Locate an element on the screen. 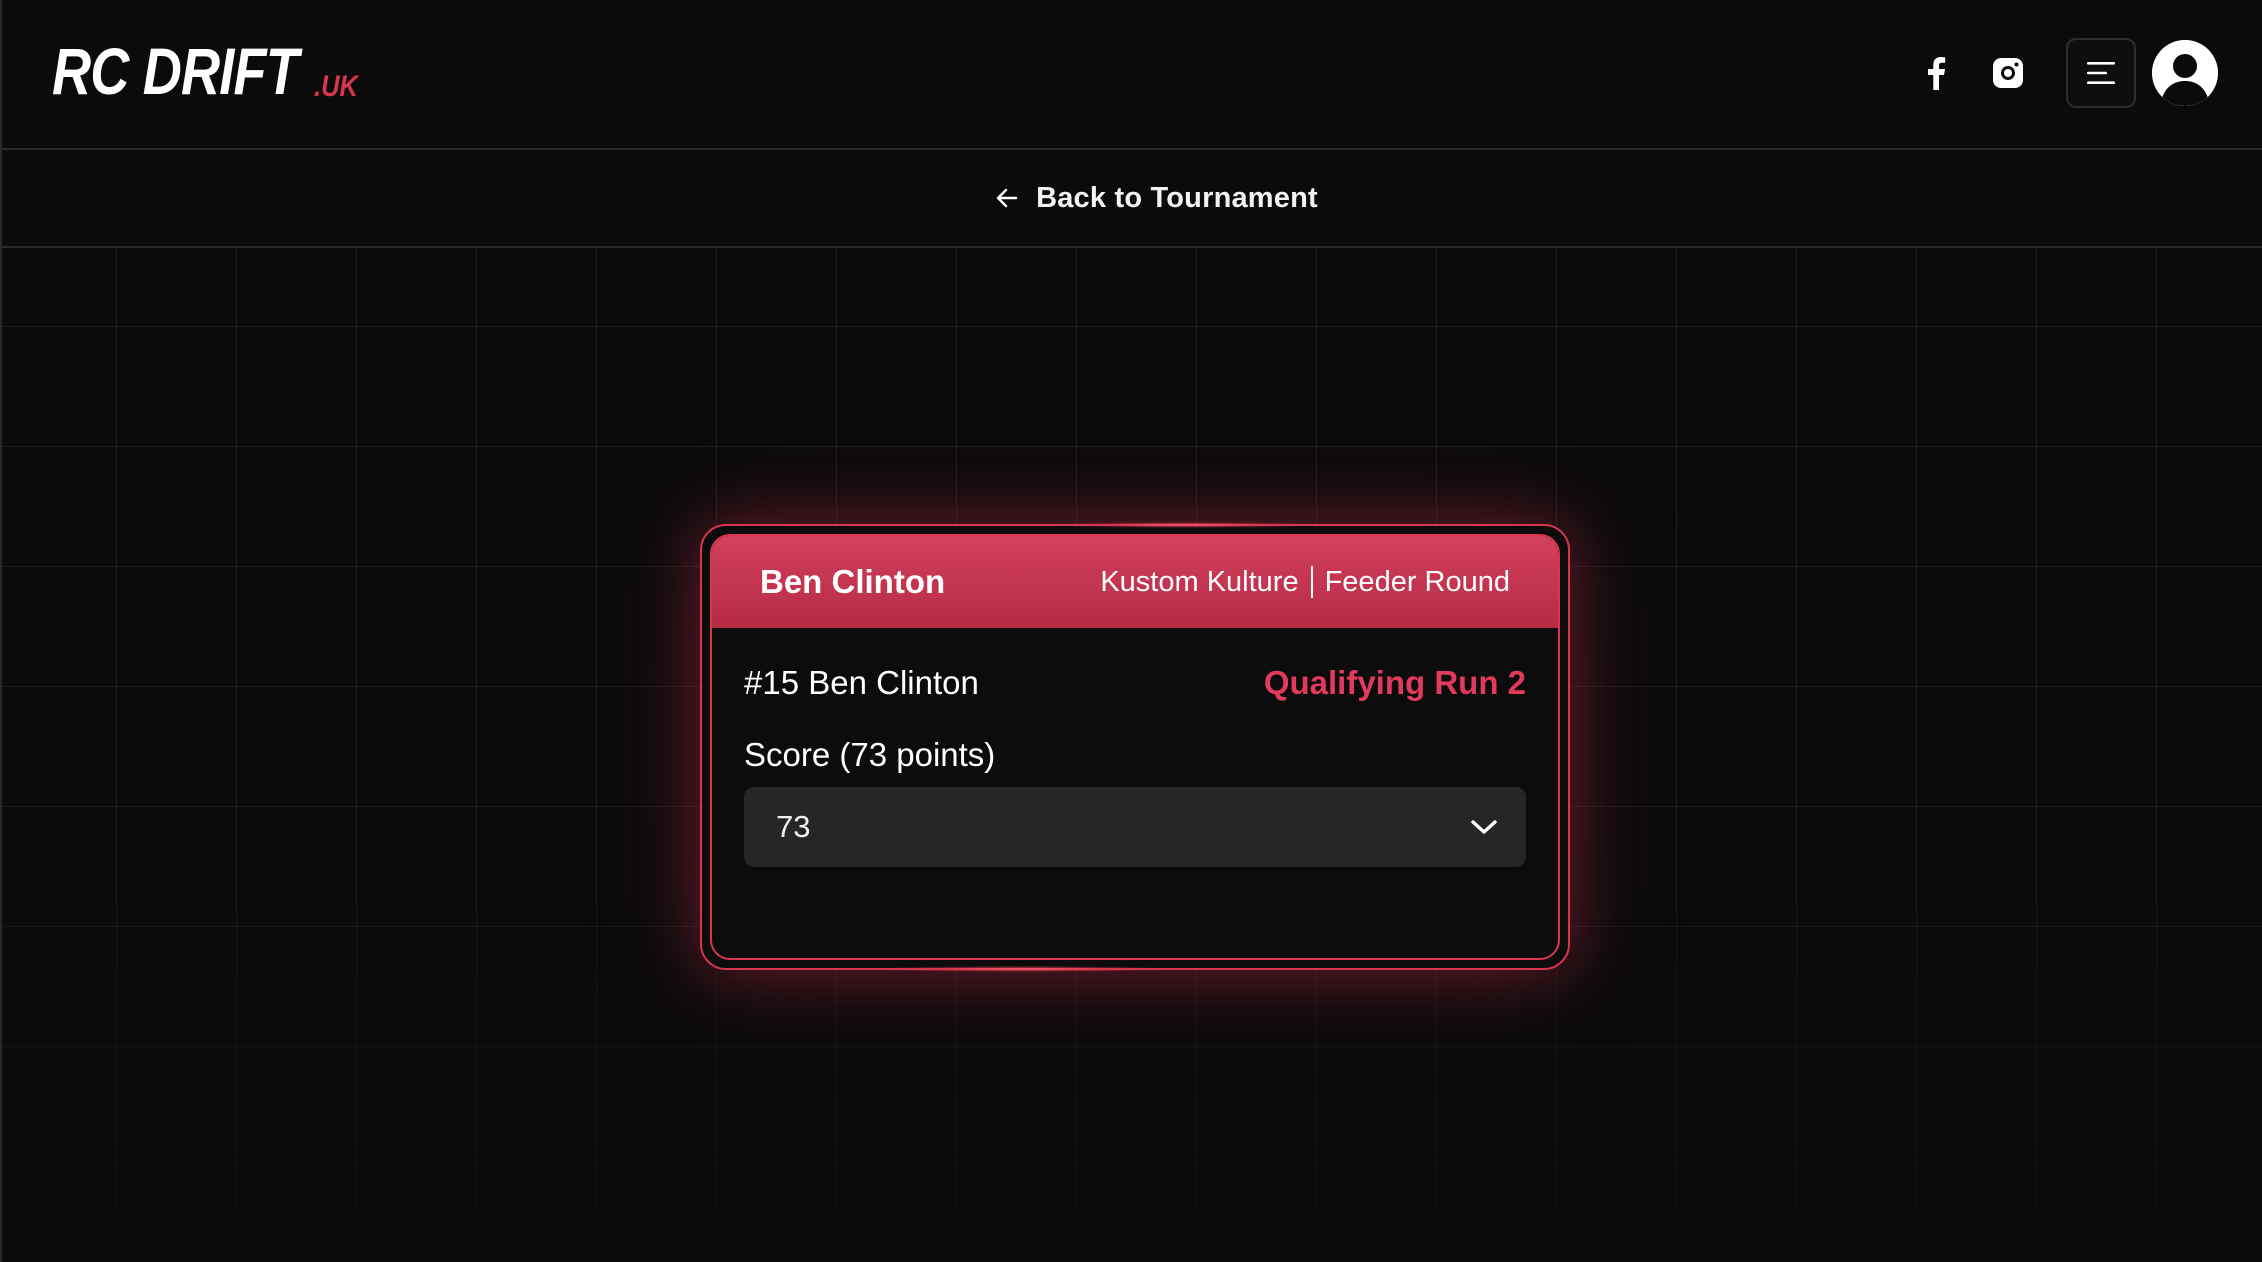 Image resolution: width=2262 pixels, height=1262 pixels. logo-suffix: .UK is located at coordinates (335, 86).